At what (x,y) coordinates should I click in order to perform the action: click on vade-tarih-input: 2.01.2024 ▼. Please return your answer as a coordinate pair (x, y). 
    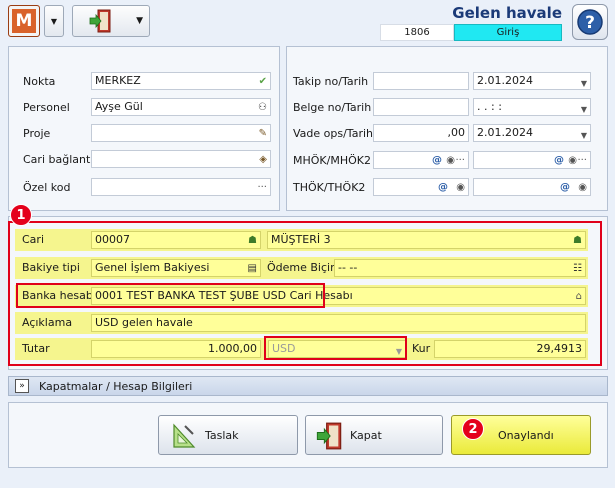
    Looking at the image, I should click on (532, 133).